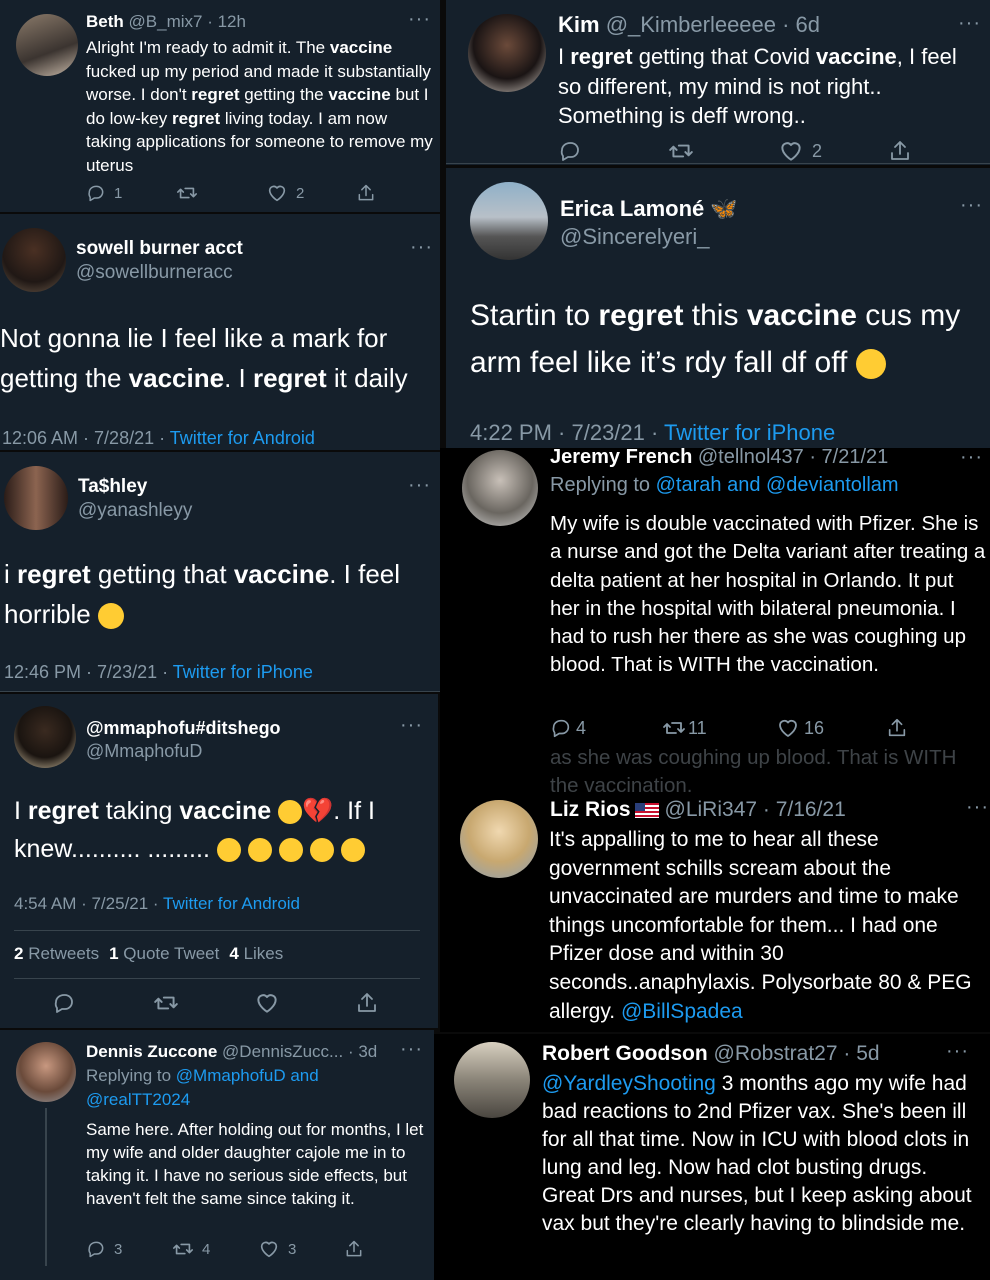 This screenshot has height=1280, width=990. I want to click on retweets-count: 2 Retweets, so click(56, 954).